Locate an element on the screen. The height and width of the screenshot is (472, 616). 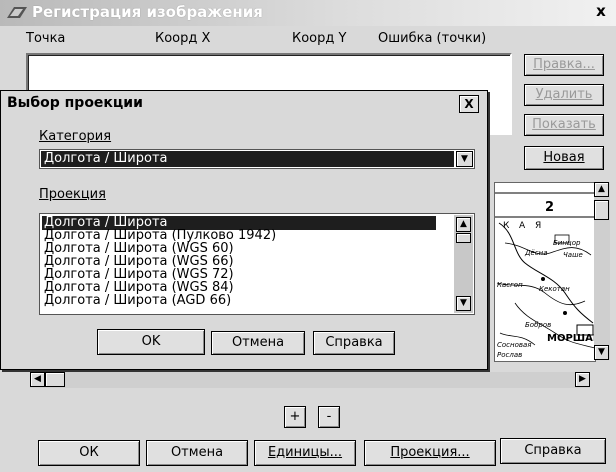
dialog-title: Выбор проекции is located at coordinates (75, 103).